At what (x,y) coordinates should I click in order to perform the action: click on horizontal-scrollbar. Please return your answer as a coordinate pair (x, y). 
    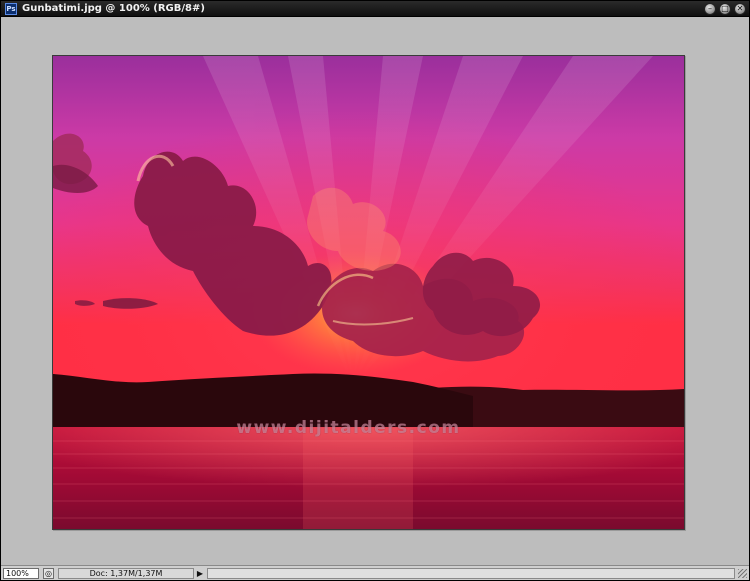
    Looking at the image, I should click on (471, 573).